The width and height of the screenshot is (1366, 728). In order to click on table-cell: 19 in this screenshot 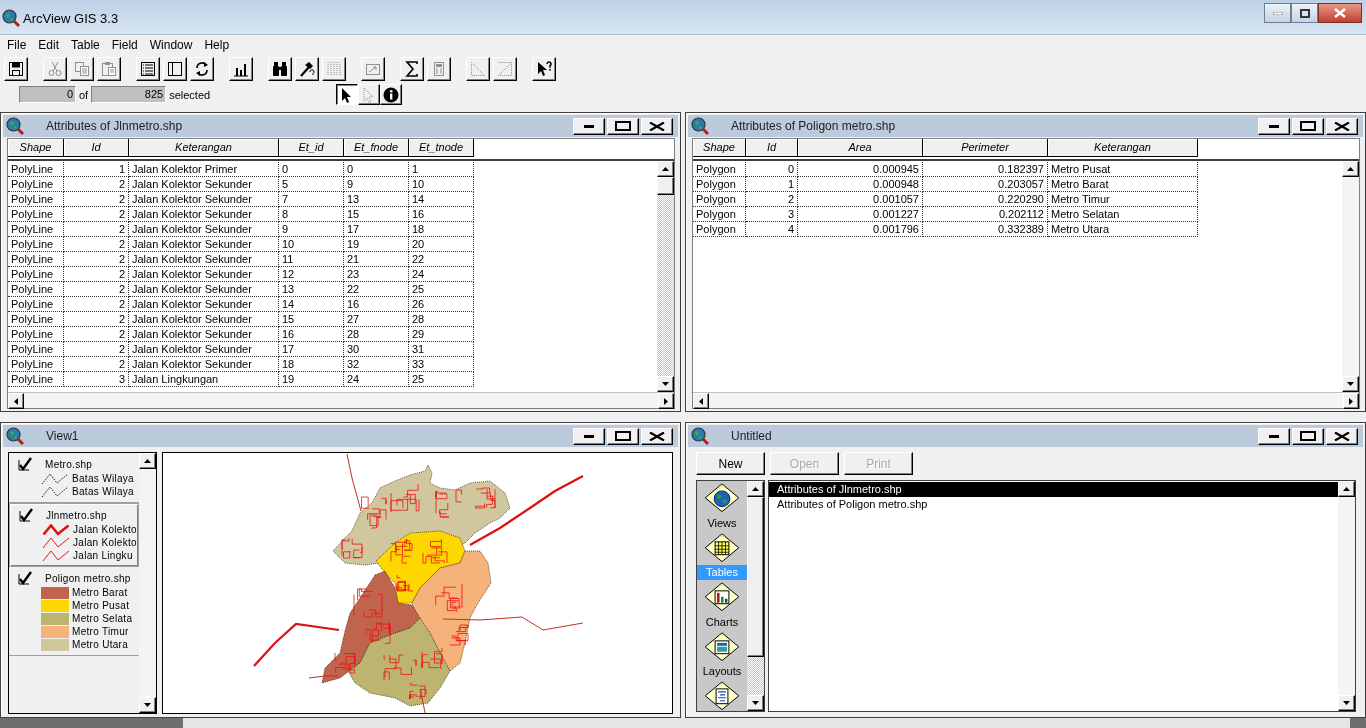, I will do `click(311, 379)`.